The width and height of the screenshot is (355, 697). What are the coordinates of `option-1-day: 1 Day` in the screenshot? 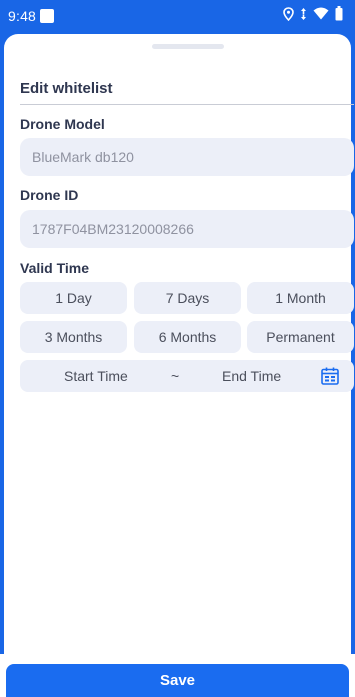 It's located at (73, 298).